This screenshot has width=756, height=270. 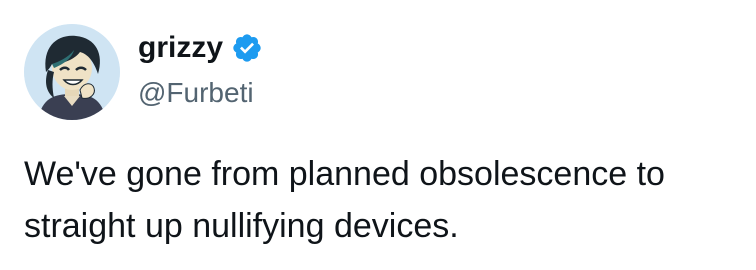 I want to click on avatar, so click(x=72, y=72).